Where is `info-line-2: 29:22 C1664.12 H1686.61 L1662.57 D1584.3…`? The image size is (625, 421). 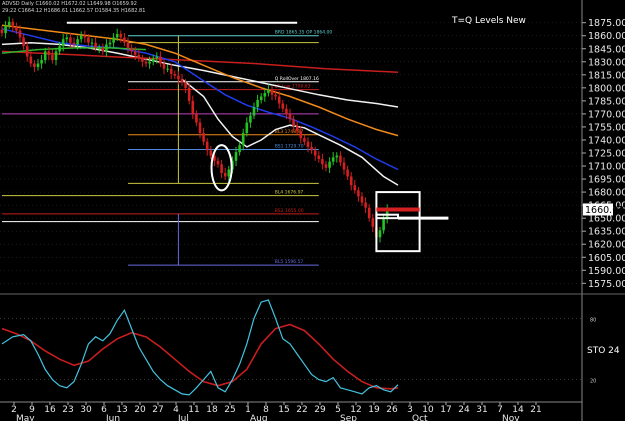 info-line-2: 29:22 C1664.12 H1686.61 L1662.57 D1584.3… is located at coordinates (73, 11).